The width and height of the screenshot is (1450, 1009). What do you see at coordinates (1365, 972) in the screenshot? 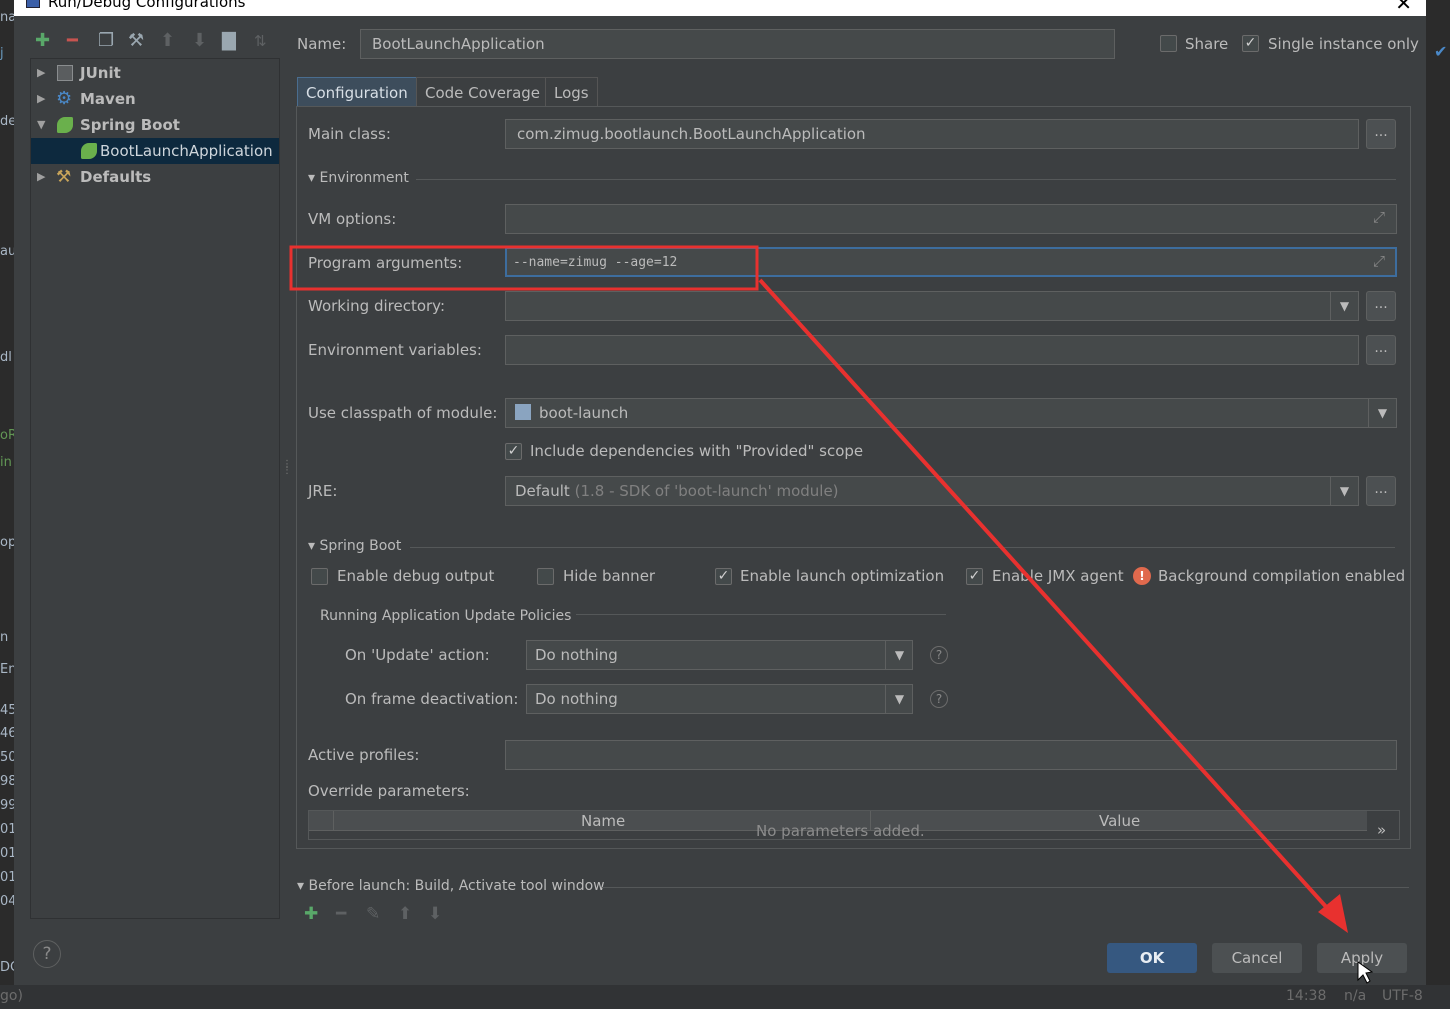
I see `mouse-cursor-icon` at bounding box center [1365, 972].